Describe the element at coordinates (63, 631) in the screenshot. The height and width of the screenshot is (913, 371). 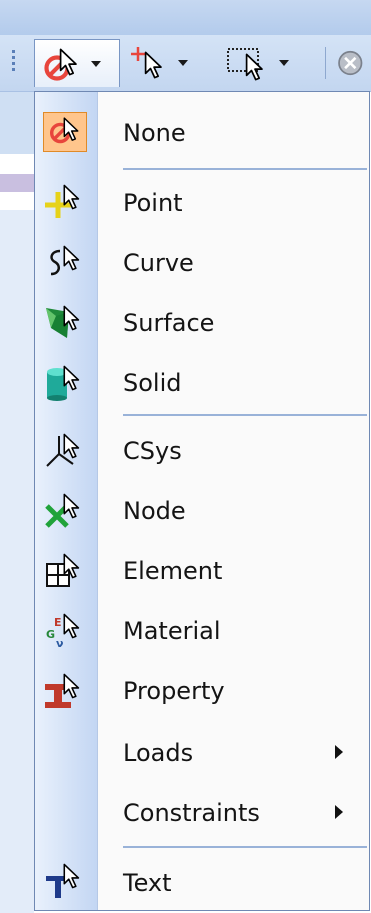
I see `material-icon: E G ν` at that location.